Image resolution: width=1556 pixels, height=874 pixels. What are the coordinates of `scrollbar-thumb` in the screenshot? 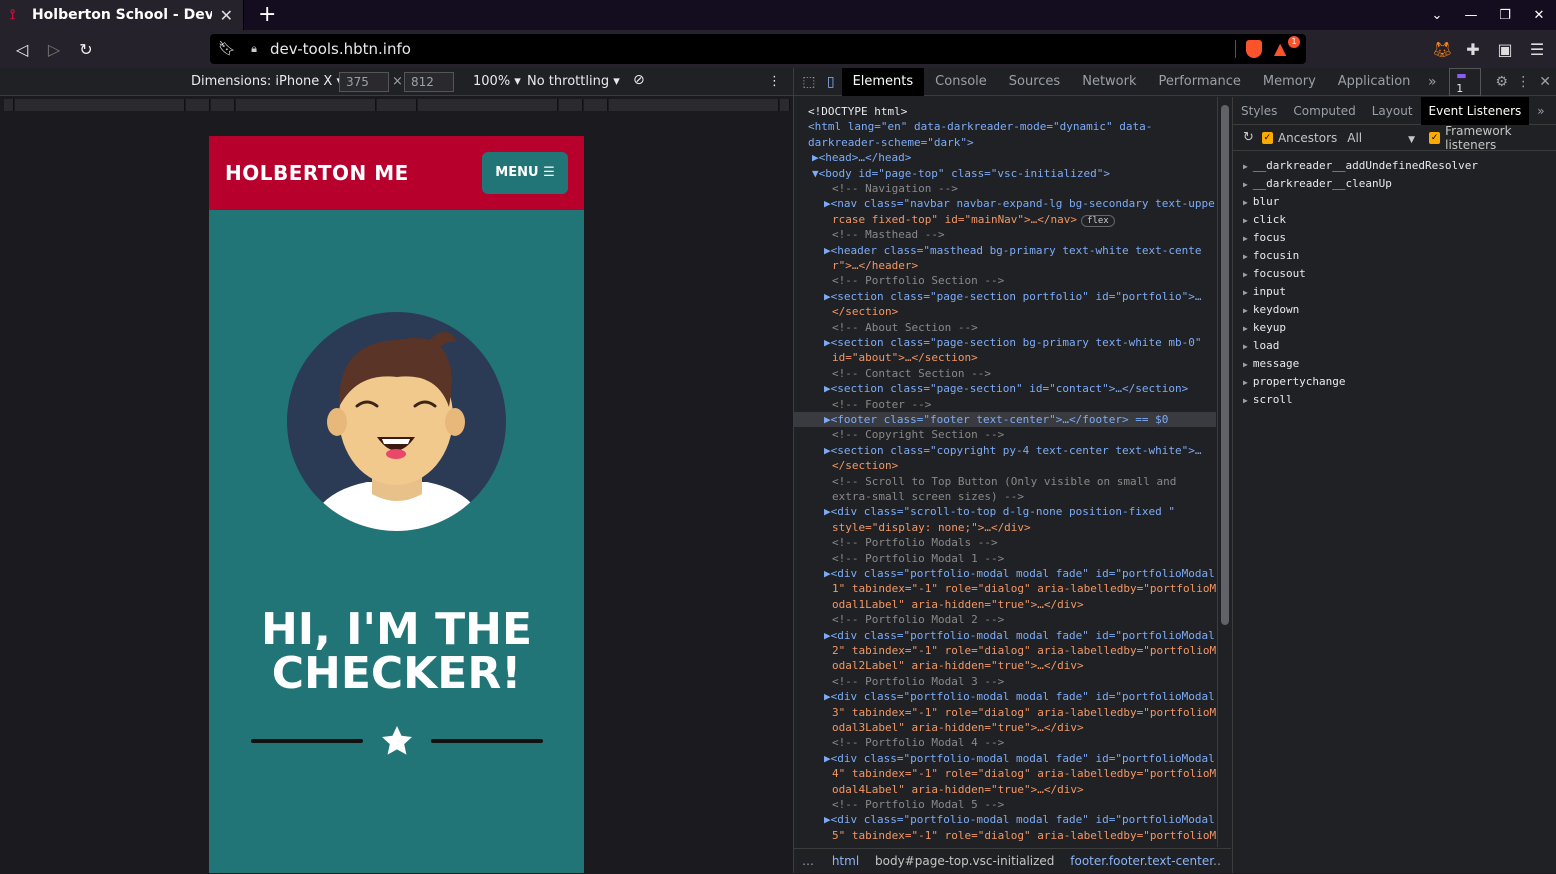 It's located at (1225, 365).